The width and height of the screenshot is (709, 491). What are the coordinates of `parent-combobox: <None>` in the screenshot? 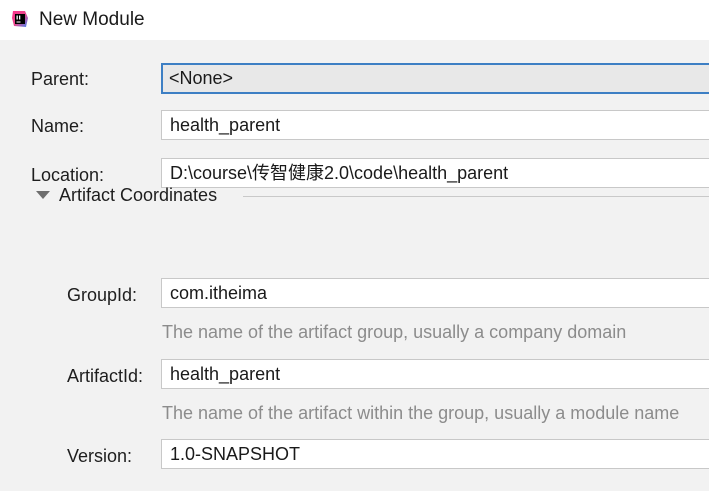 It's located at (435, 78).